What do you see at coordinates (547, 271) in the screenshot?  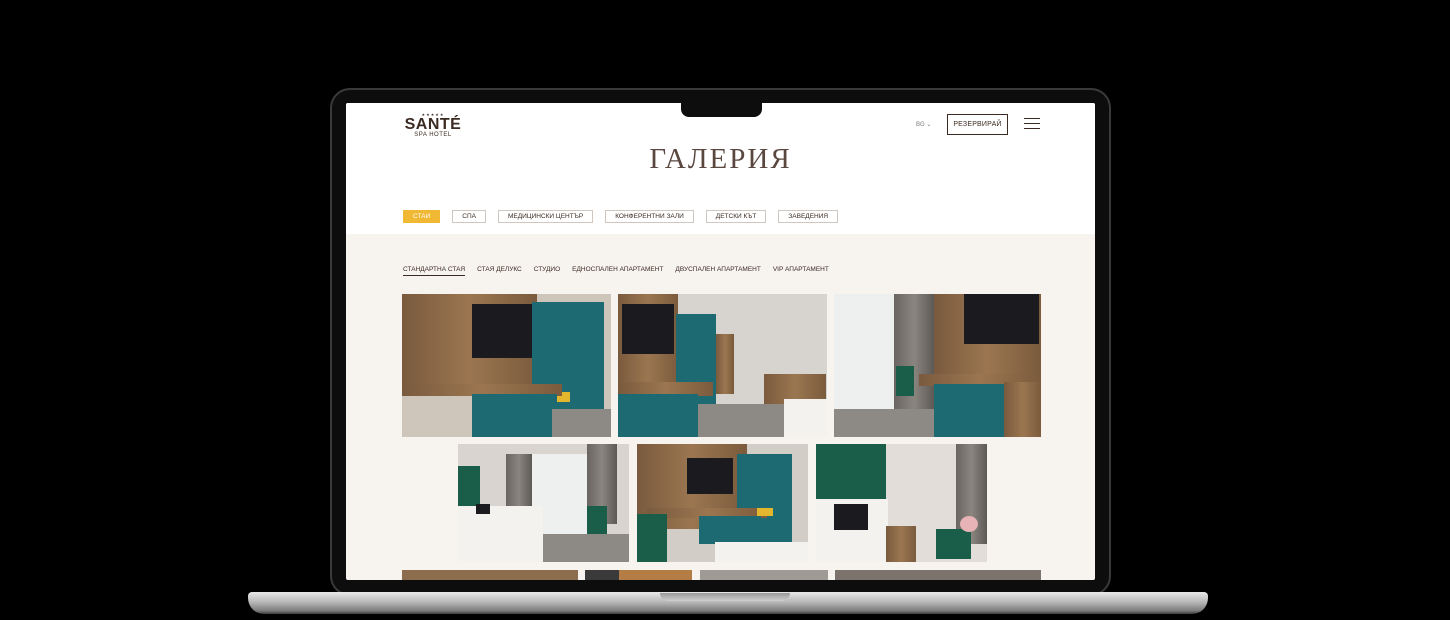 I see `room-type-studio: СТУДИО` at bounding box center [547, 271].